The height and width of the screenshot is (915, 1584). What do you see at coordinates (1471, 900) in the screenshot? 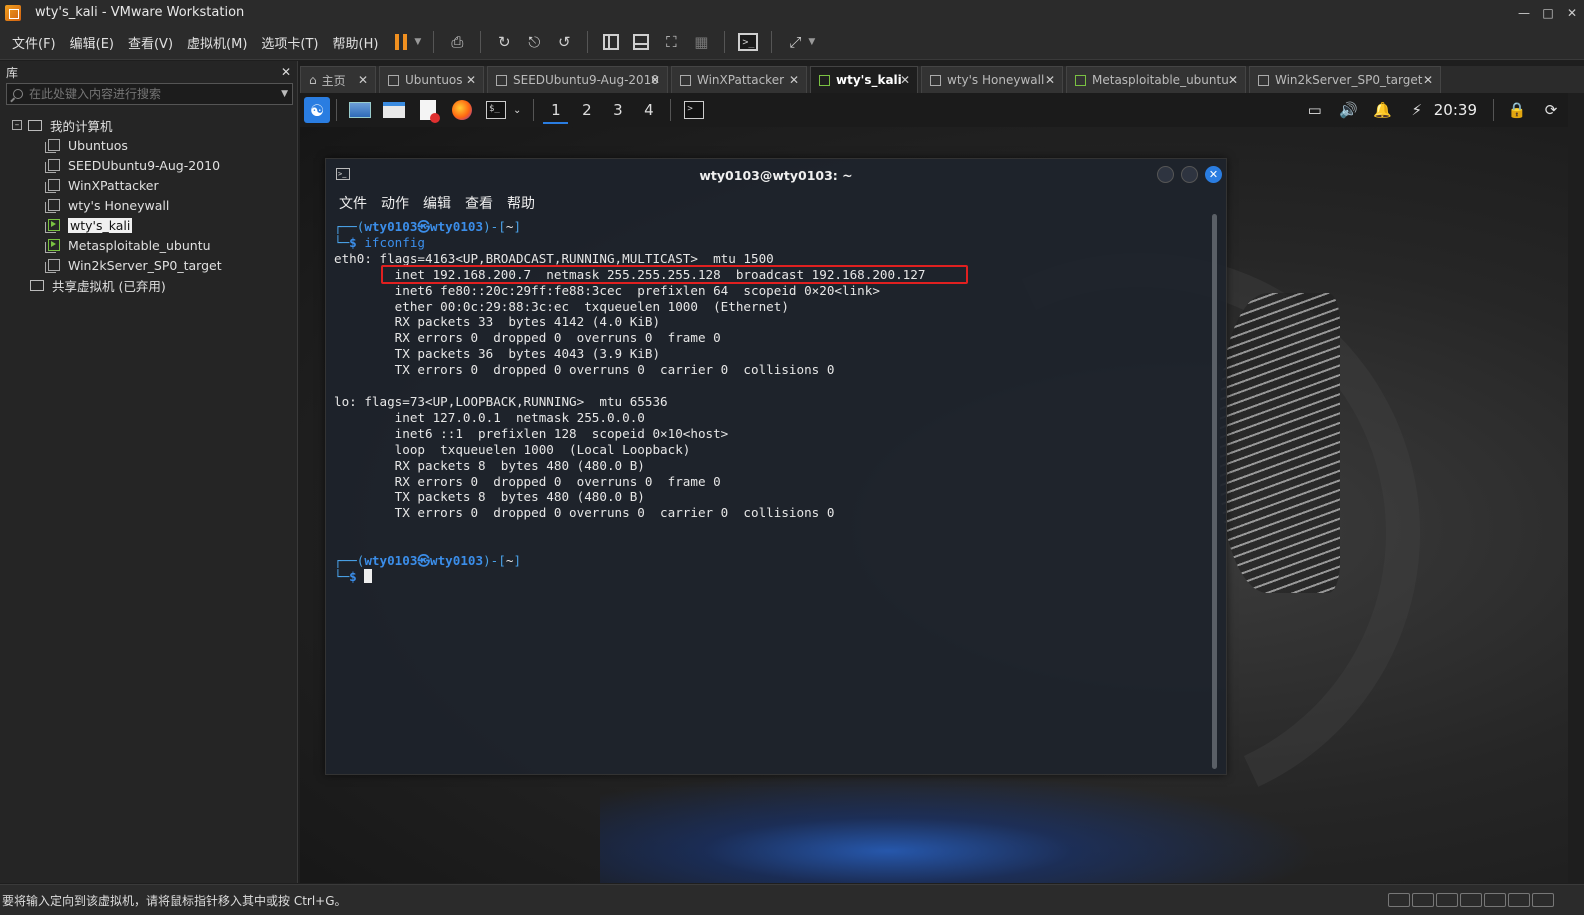
I see `sound-card-icon` at bounding box center [1471, 900].